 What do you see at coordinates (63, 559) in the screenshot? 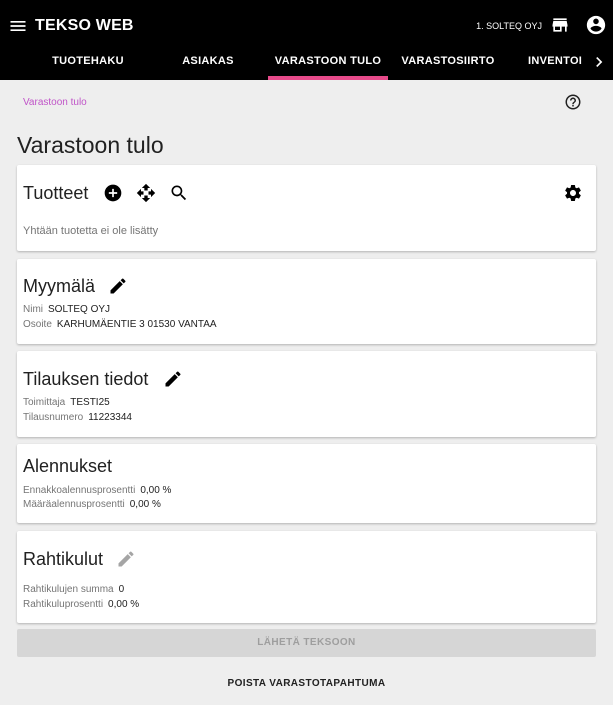
I see `freight-title: Rahtikulut` at bounding box center [63, 559].